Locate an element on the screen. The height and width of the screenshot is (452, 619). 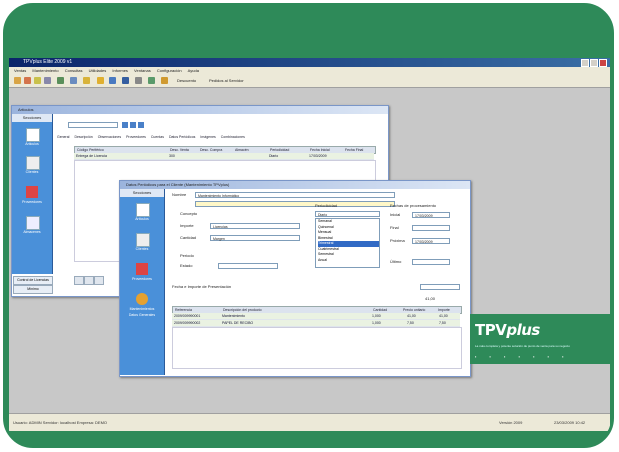
table-cell: Entrega de Licencia is located at coordinates (91, 156).